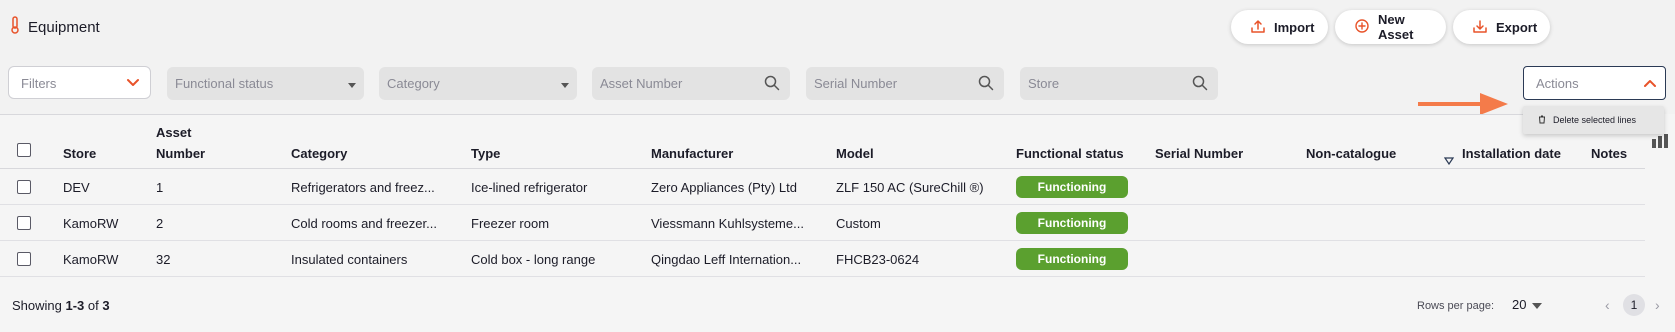 This screenshot has height=332, width=1675. I want to click on export-button: Export, so click(1501, 27).